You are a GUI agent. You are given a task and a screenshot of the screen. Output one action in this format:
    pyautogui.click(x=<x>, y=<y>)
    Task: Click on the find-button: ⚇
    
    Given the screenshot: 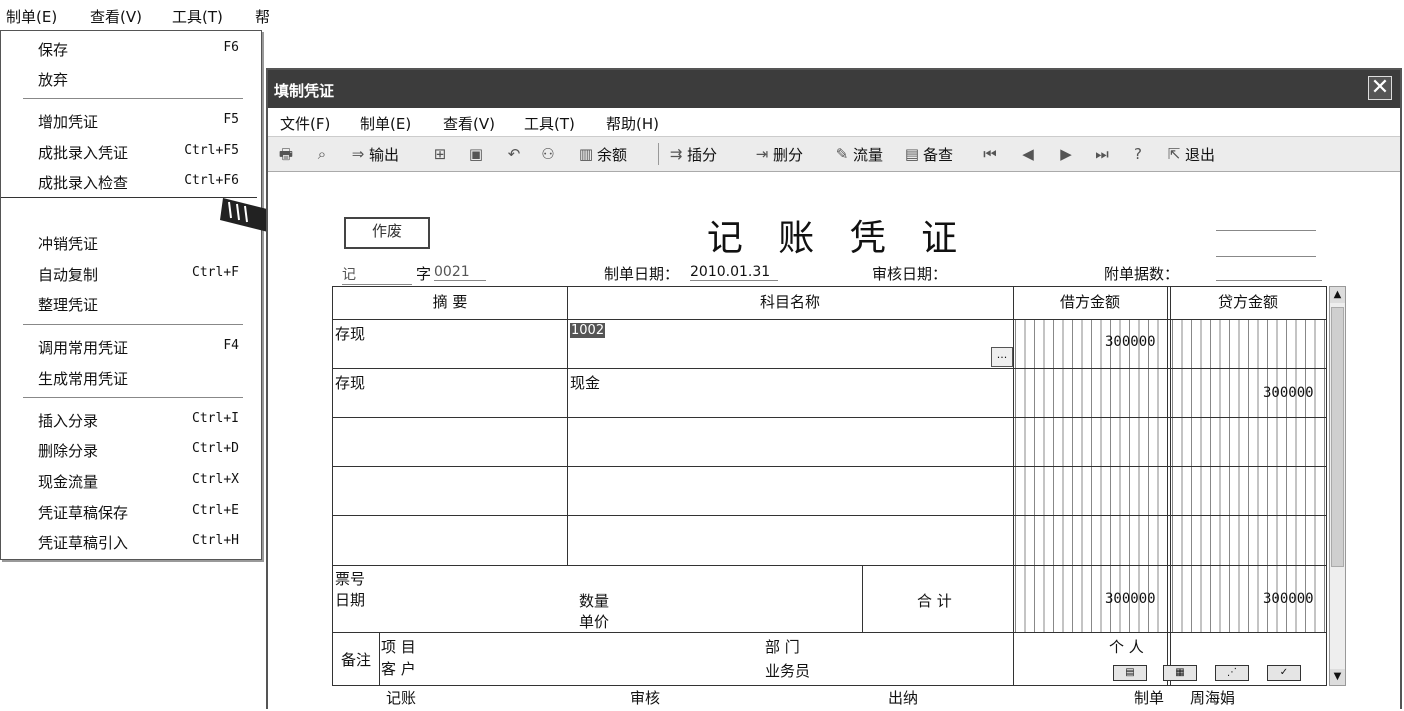 What is the action you would take?
    pyautogui.click(x=549, y=154)
    